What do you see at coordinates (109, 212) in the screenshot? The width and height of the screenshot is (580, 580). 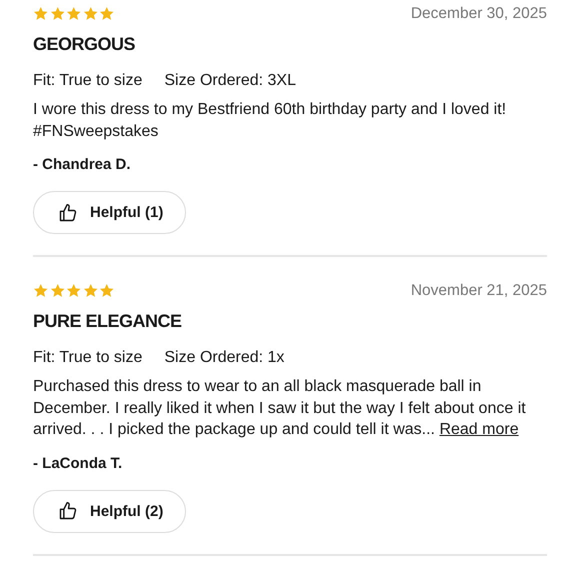 I see `helpful-button: Helpful (1)` at bounding box center [109, 212].